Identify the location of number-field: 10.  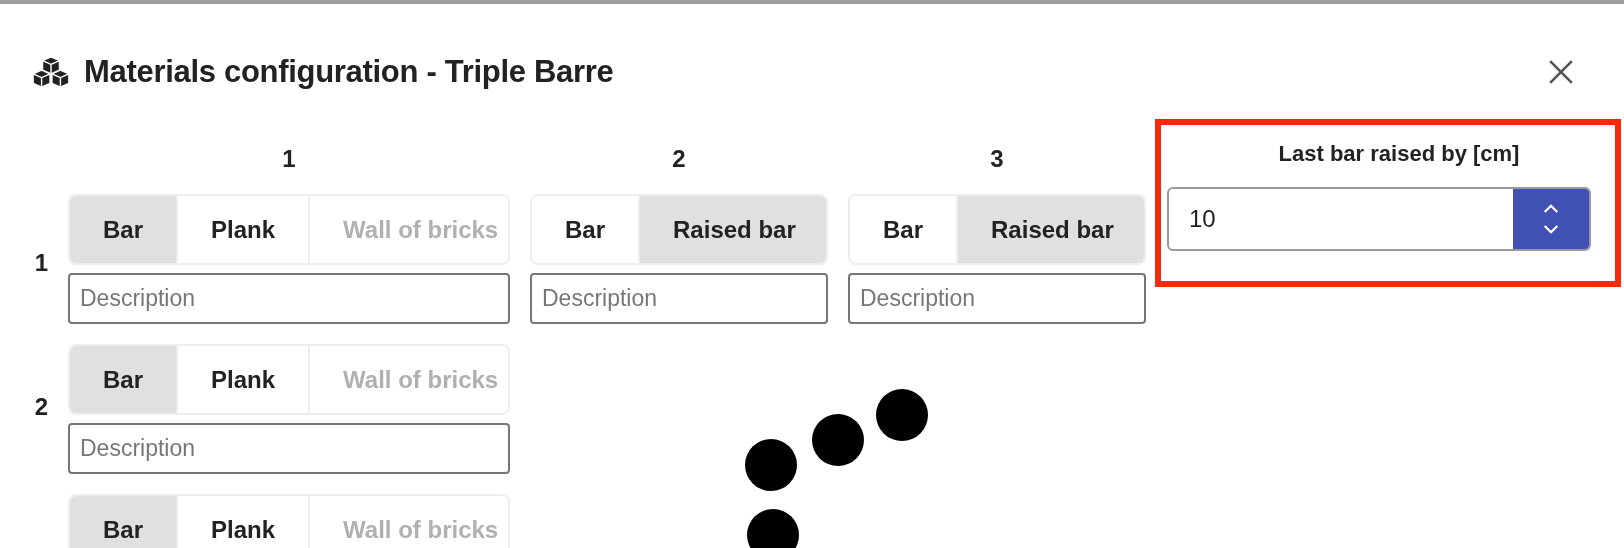
(1379, 219).